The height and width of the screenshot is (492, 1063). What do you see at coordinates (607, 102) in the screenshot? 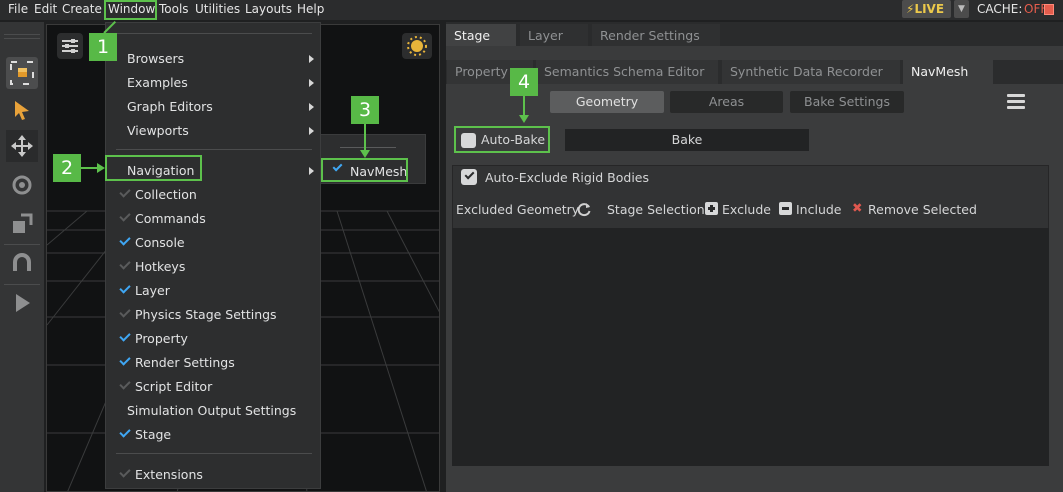
I see `geometry-mode-button: Geometry` at bounding box center [607, 102].